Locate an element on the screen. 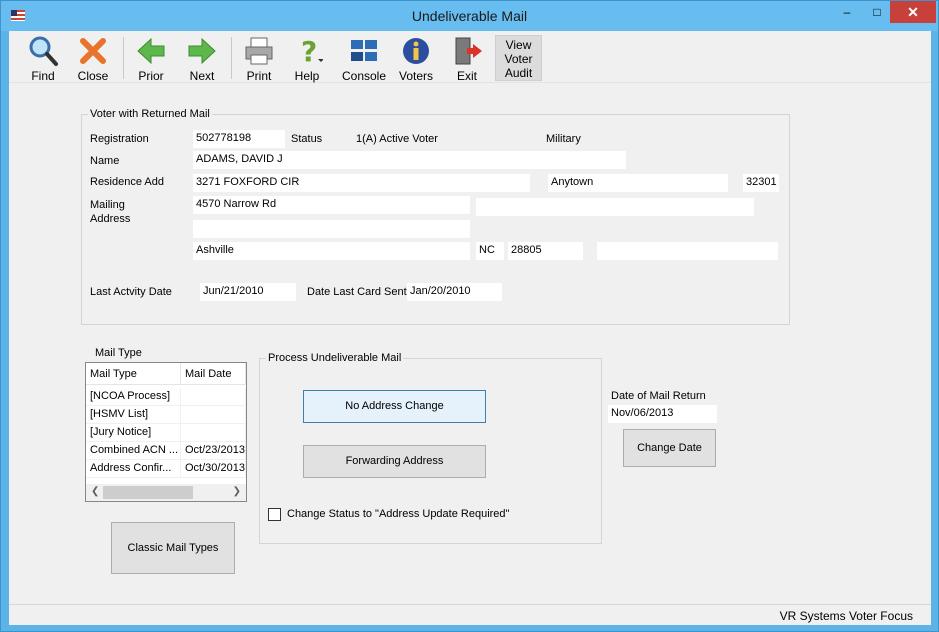 Image resolution: width=939 pixels, height=632 pixels. classic-mail-types-button: Classic Mail Types is located at coordinates (173, 548).